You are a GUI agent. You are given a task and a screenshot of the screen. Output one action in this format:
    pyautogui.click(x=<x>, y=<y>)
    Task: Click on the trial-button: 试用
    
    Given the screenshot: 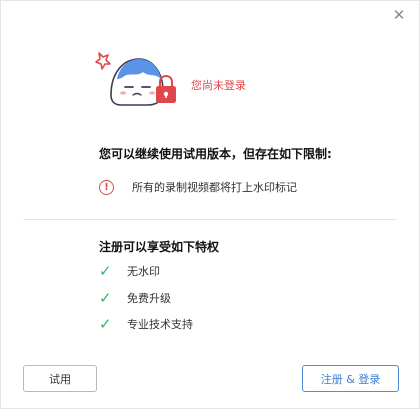 What is the action you would take?
    pyautogui.click(x=60, y=378)
    